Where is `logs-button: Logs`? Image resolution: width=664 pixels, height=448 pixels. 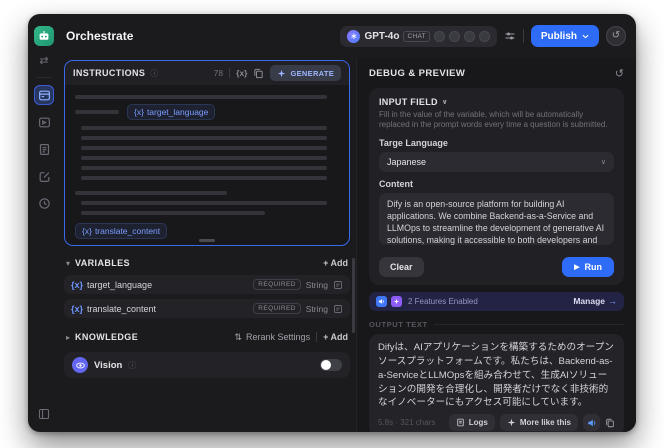
logs-button: Logs is located at coordinates (471, 423).